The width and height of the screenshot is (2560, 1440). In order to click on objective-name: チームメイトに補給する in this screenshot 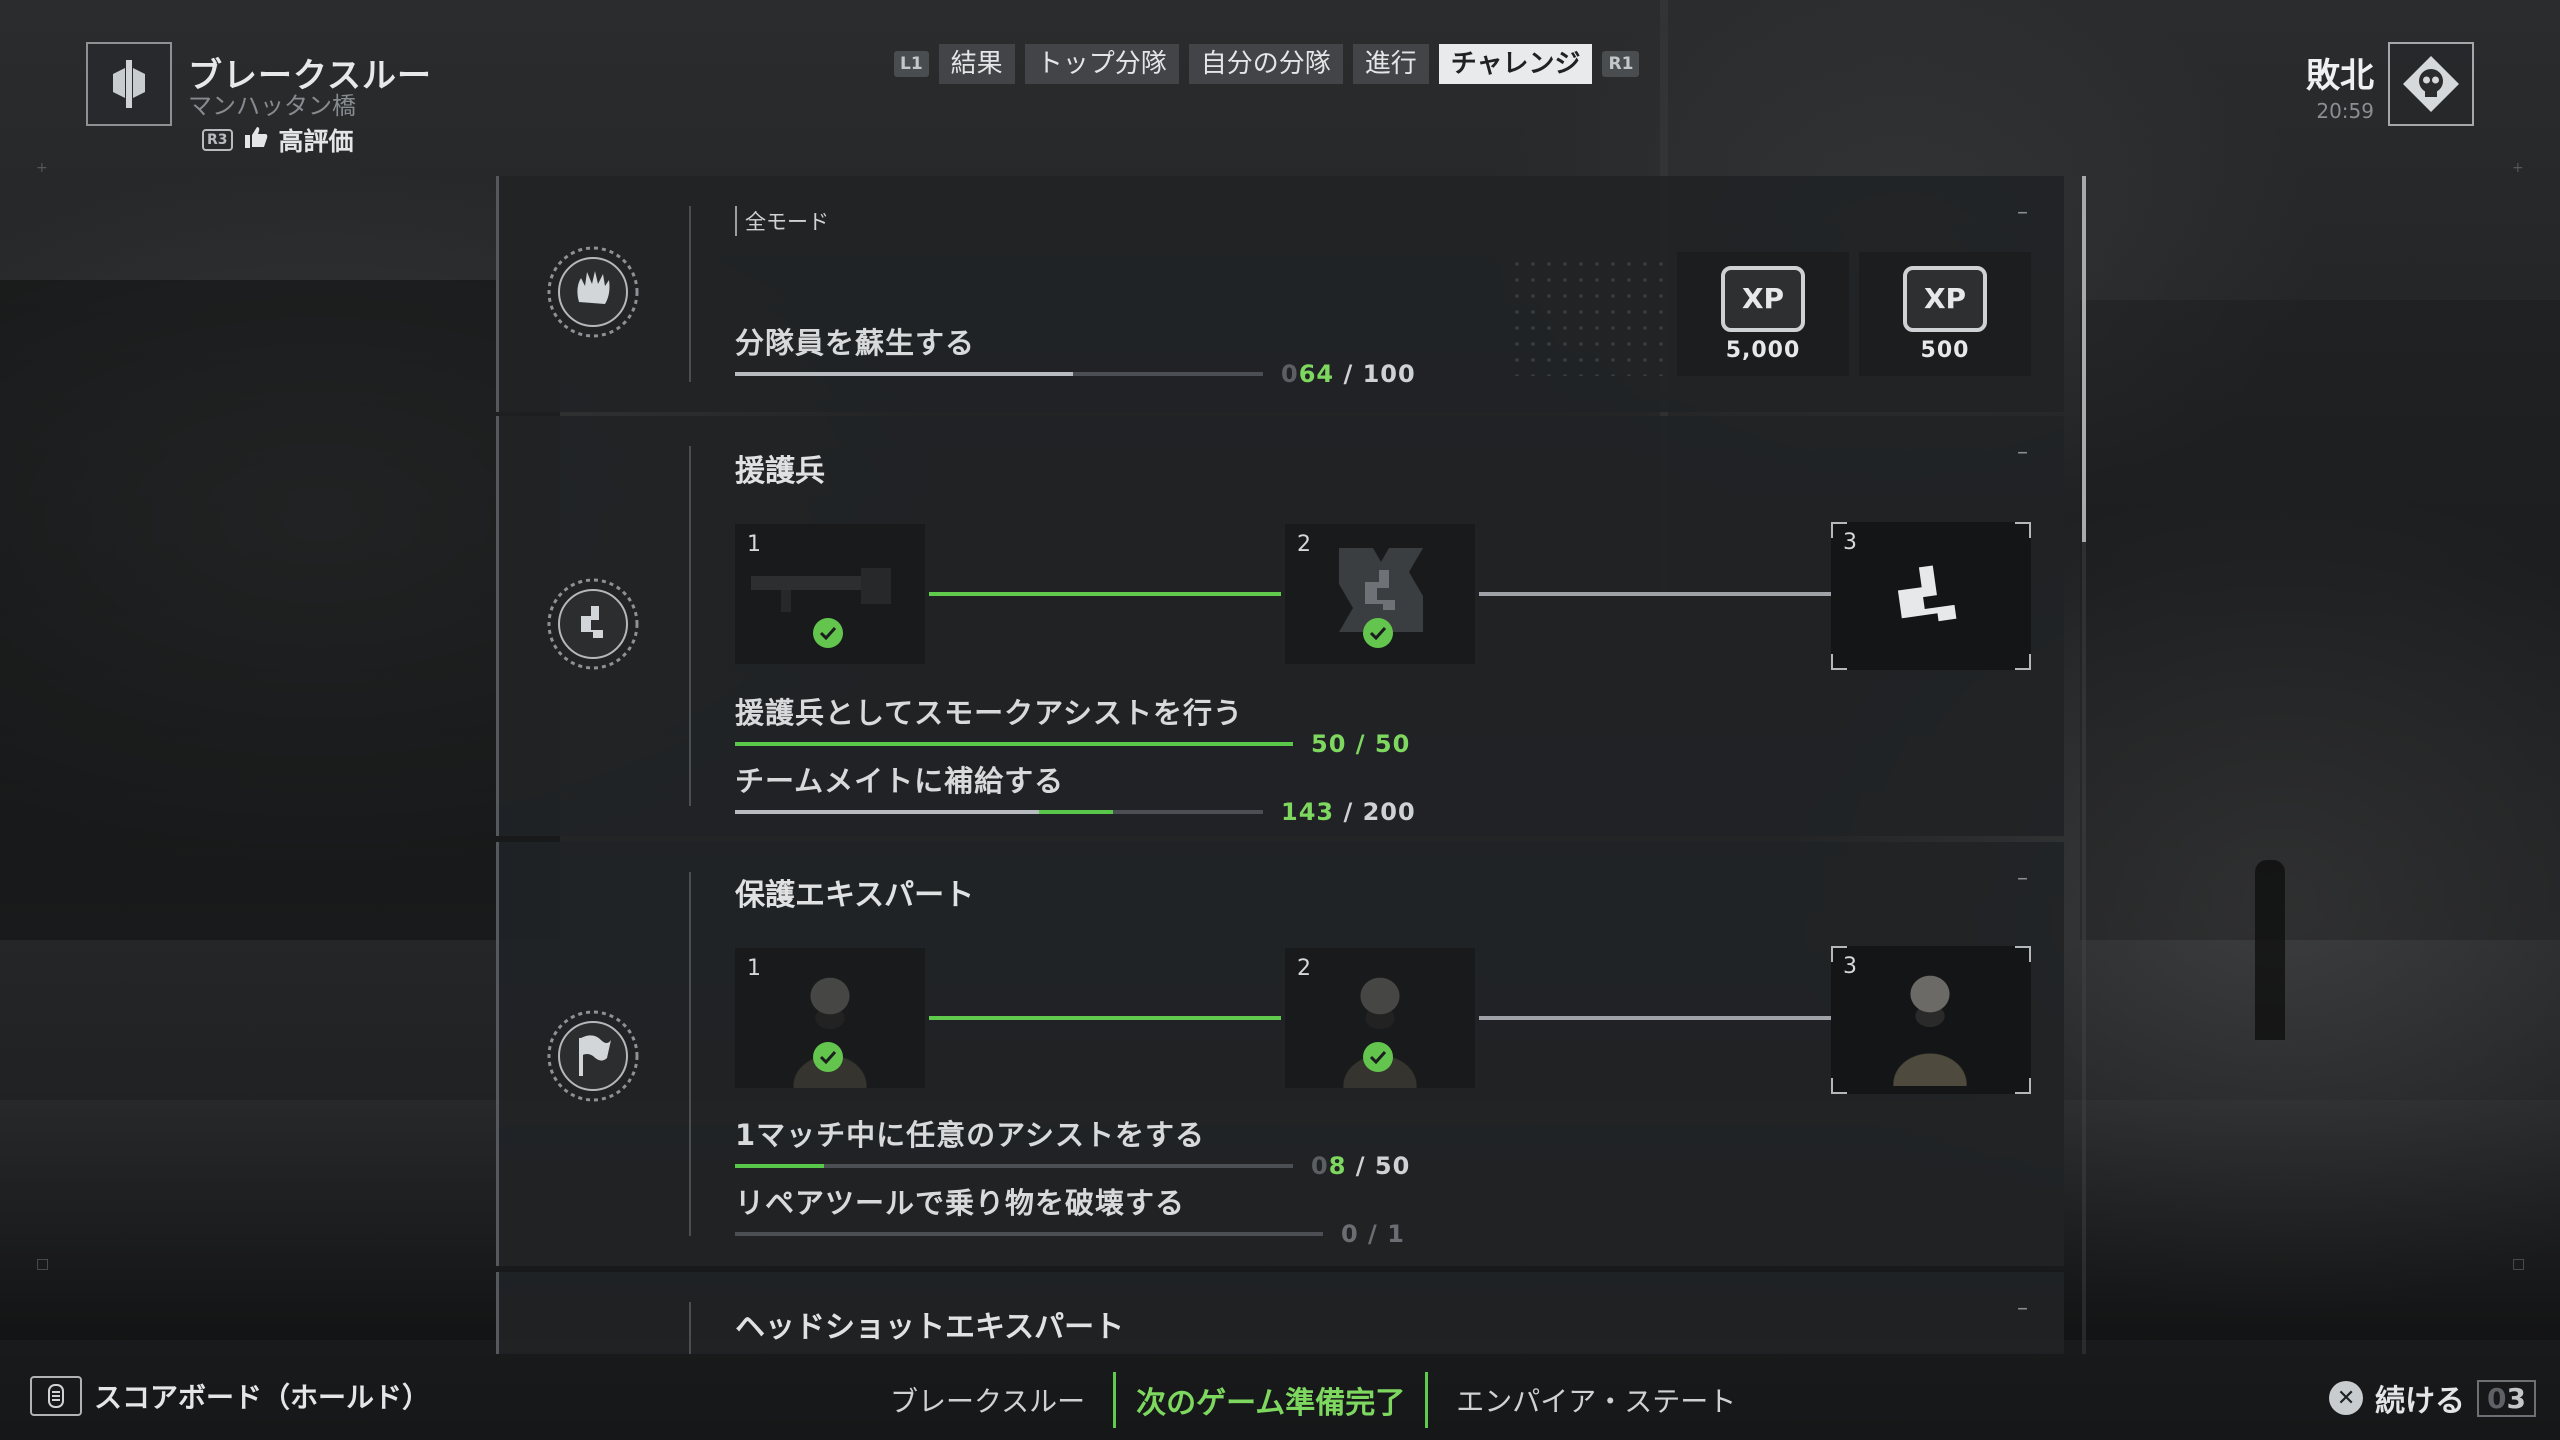, I will do `click(900, 781)`.